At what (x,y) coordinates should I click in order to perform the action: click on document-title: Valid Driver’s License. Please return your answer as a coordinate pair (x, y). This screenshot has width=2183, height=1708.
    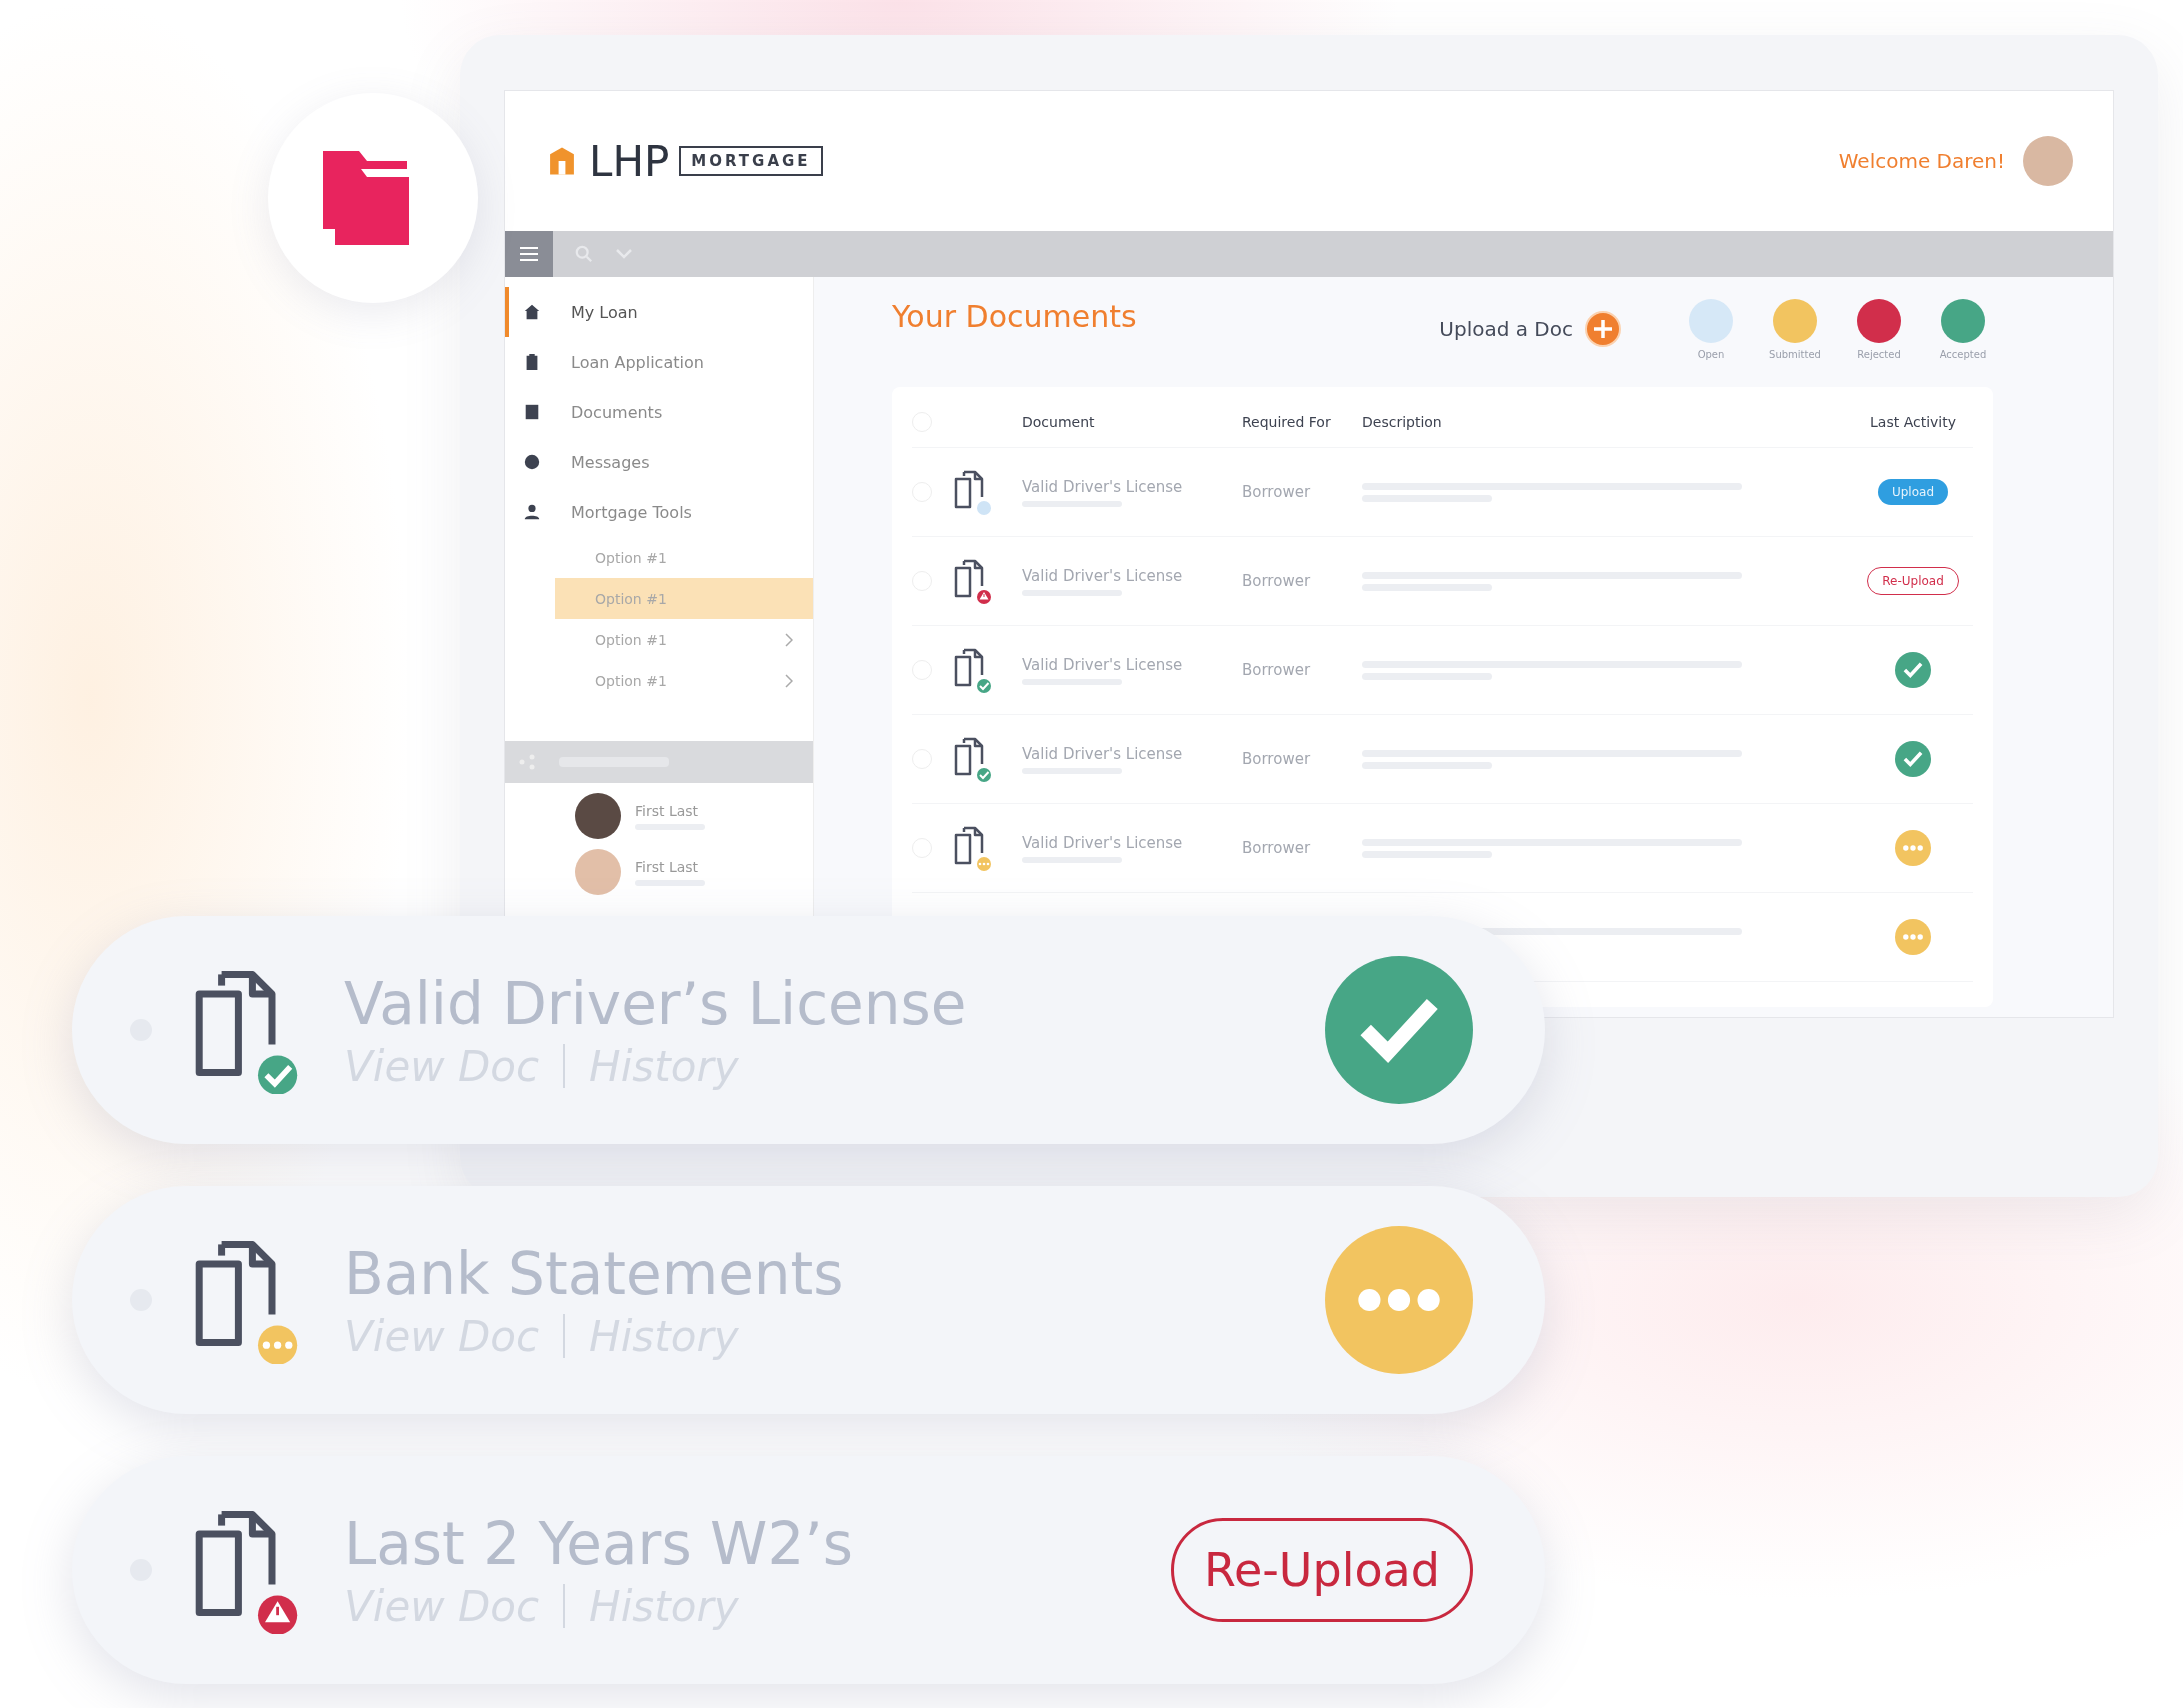
    Looking at the image, I should click on (656, 1003).